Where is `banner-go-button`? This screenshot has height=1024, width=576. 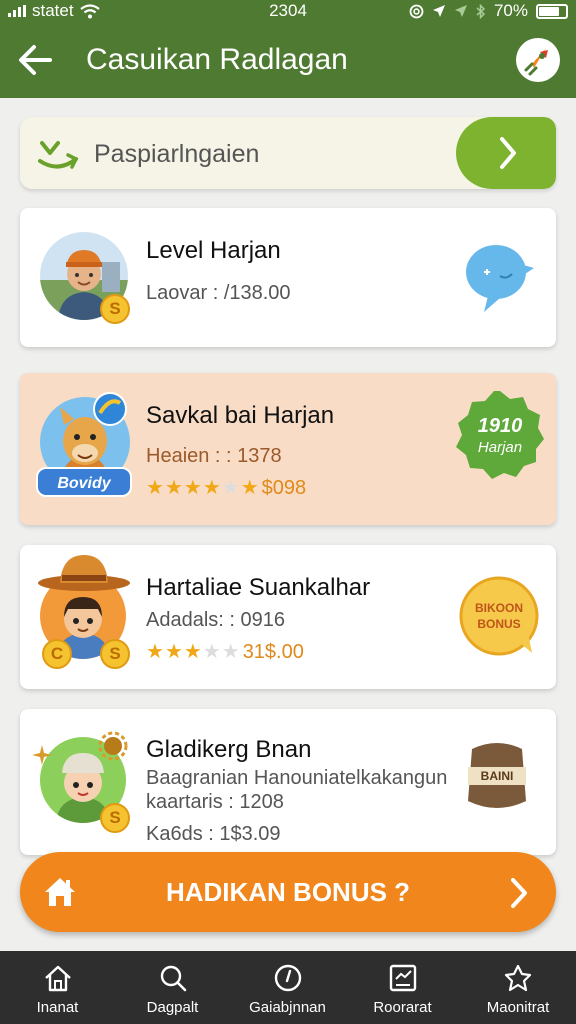 banner-go-button is located at coordinates (506, 153).